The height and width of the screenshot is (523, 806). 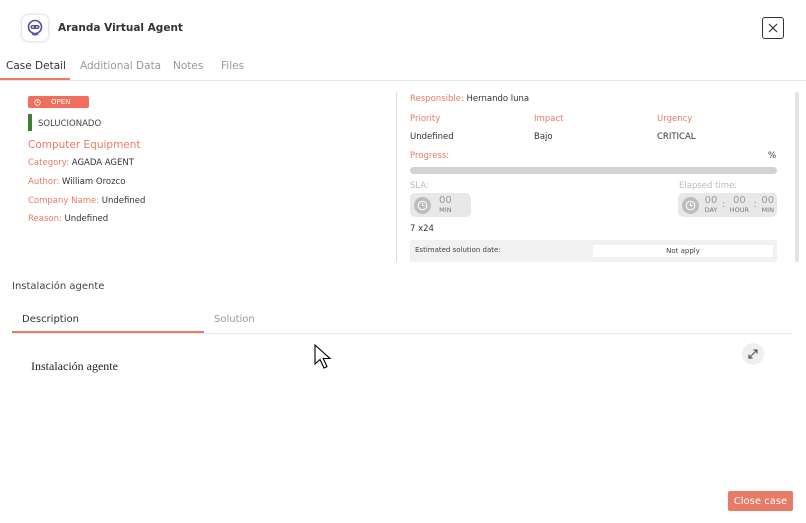 I want to click on reason-field: Reason: Undefined, so click(x=68, y=219).